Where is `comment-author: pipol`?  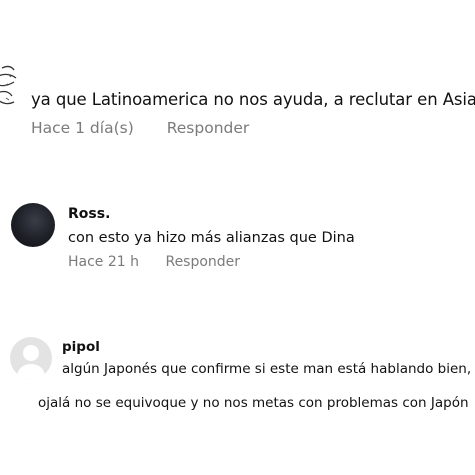
comment-author: pipol is located at coordinates (81, 347).